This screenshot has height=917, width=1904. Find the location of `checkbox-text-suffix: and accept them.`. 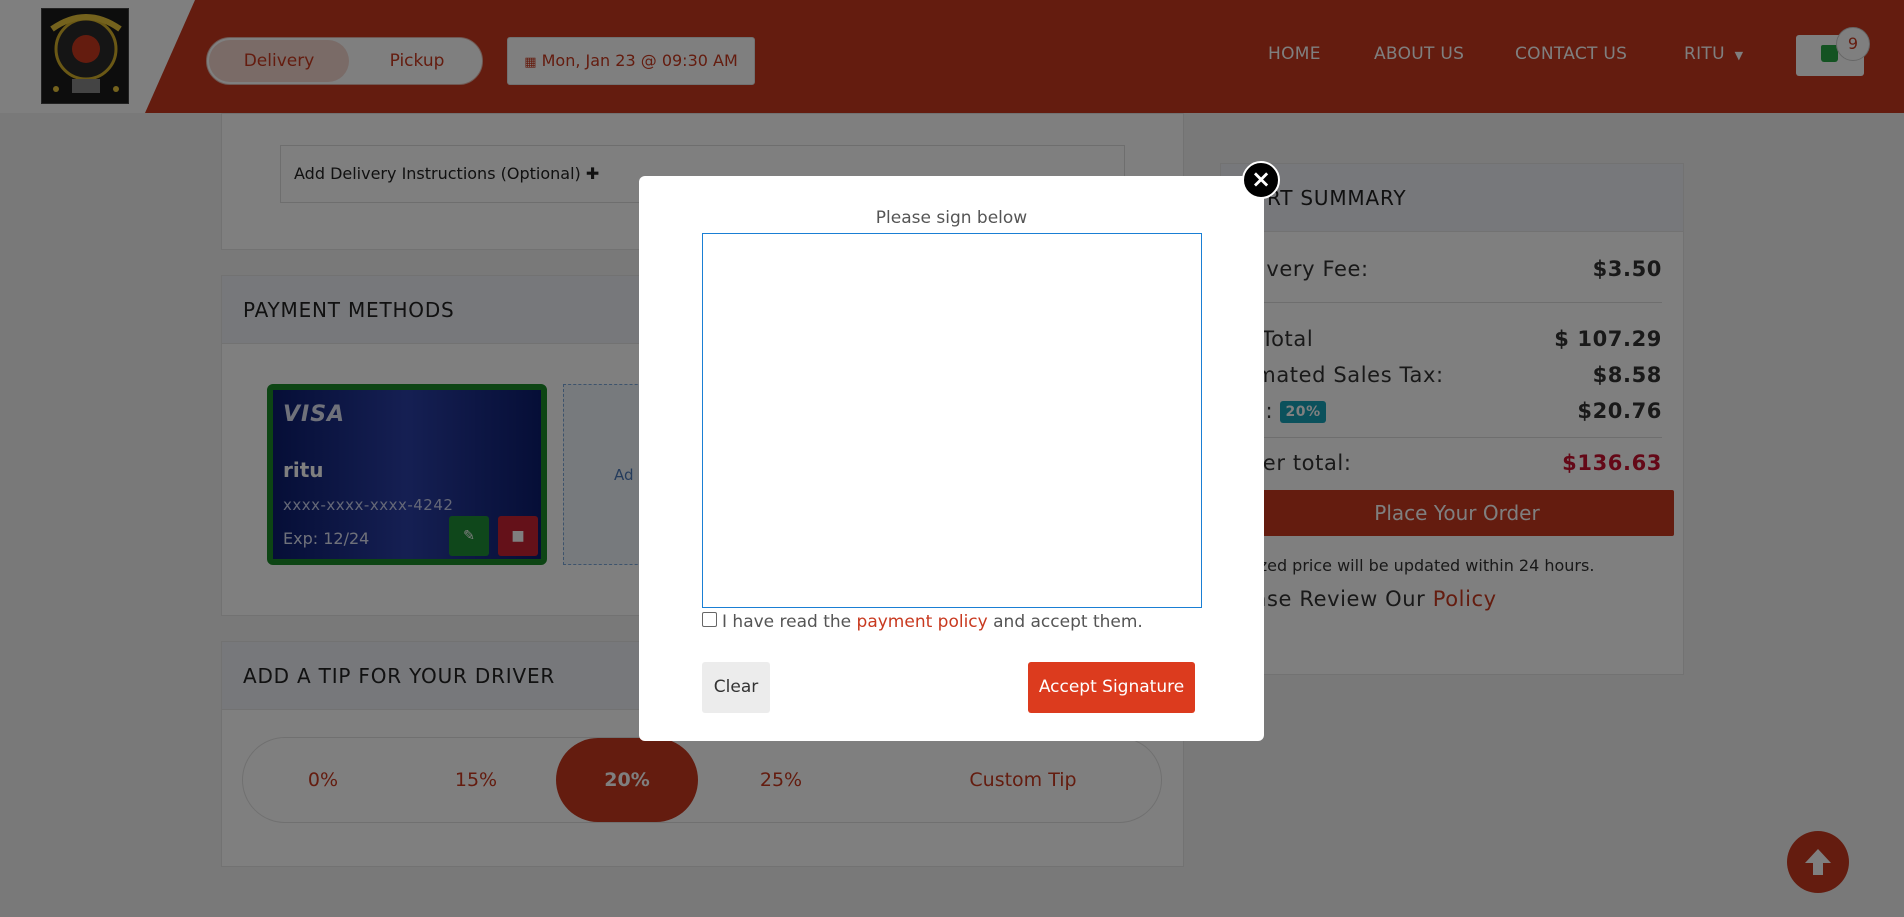

checkbox-text-suffix: and accept them. is located at coordinates (1068, 622).